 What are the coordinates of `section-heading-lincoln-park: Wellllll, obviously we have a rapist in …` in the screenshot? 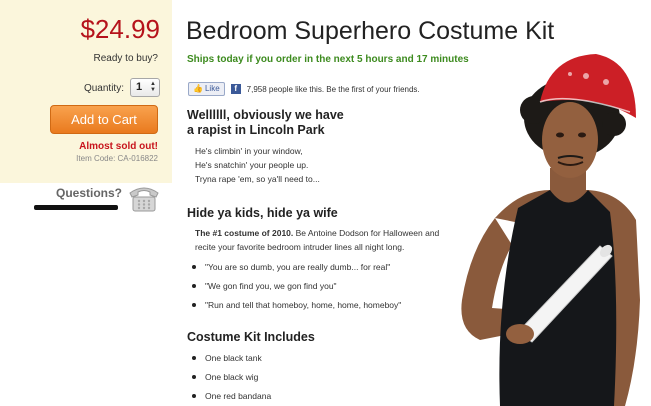 It's located at (265, 123).